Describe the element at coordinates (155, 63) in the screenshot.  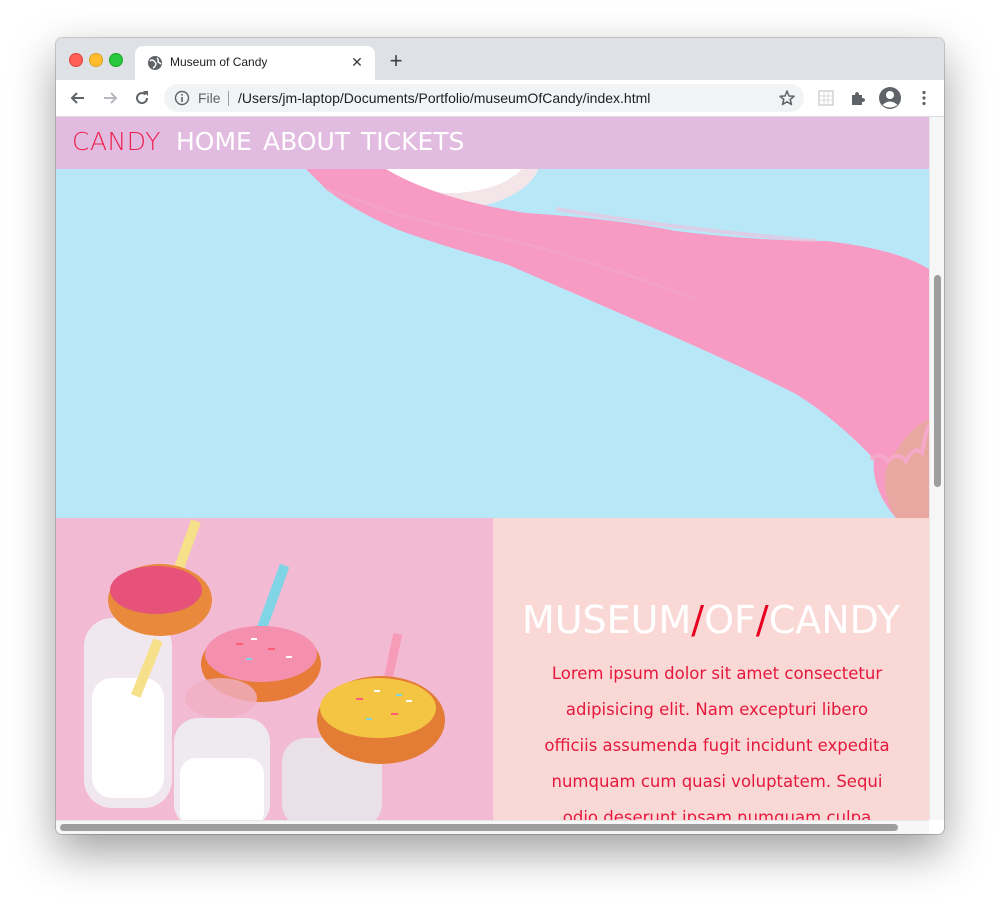
I see `globe-icon` at that location.